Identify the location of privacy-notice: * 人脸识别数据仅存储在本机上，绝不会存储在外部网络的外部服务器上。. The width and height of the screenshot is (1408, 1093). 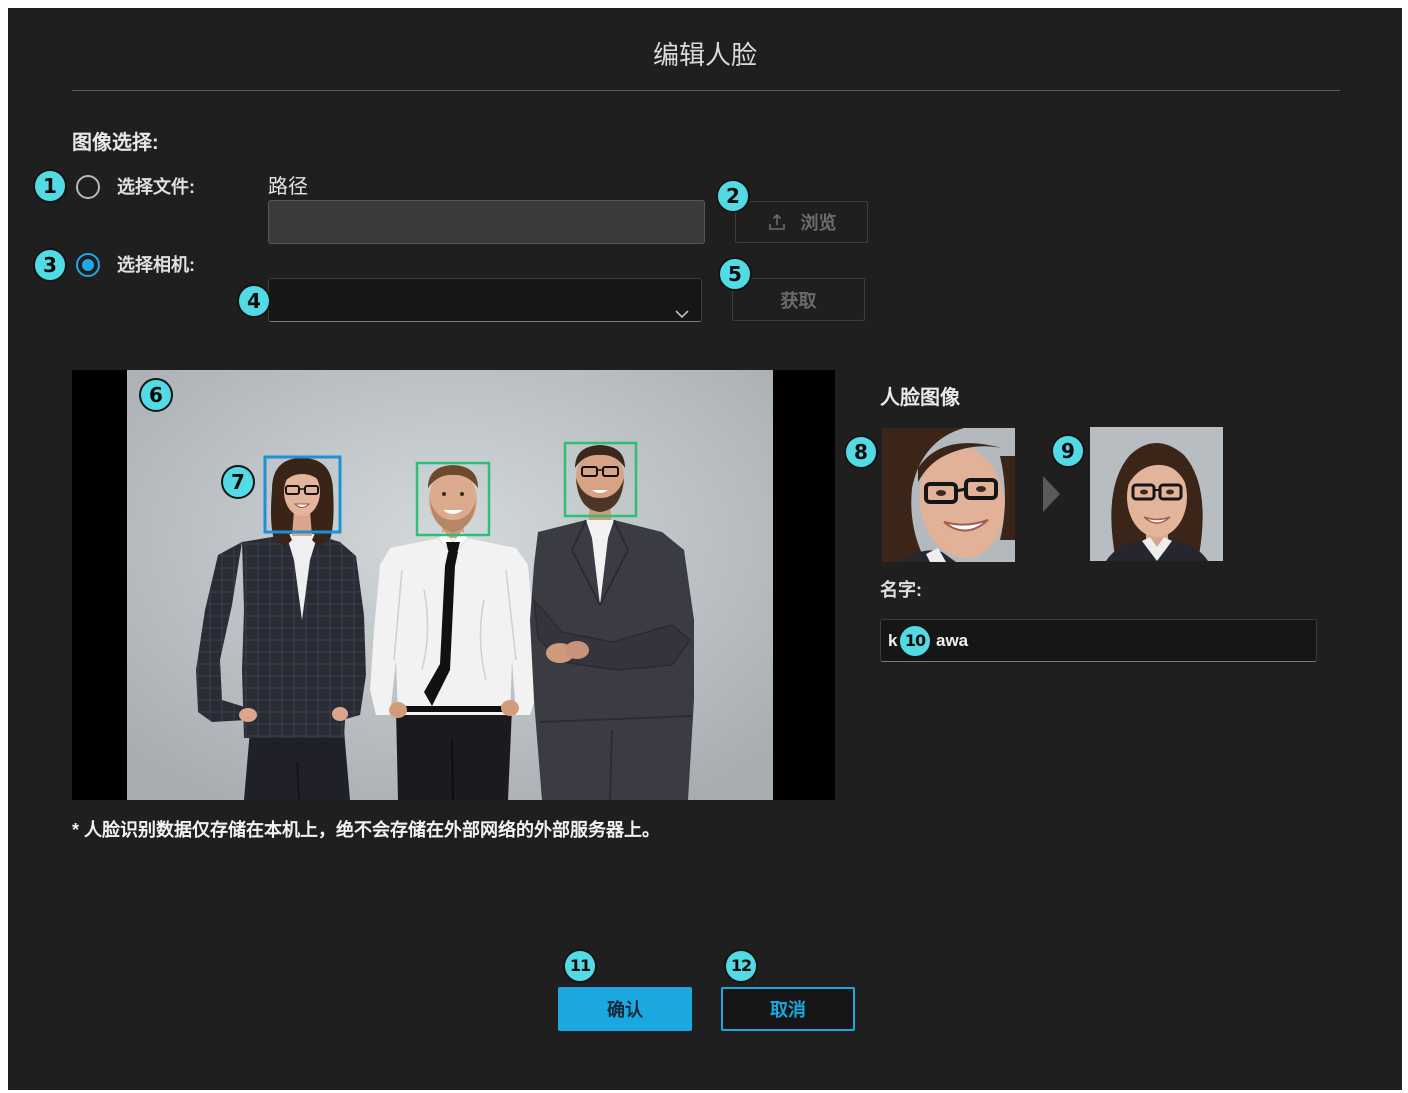
(366, 830).